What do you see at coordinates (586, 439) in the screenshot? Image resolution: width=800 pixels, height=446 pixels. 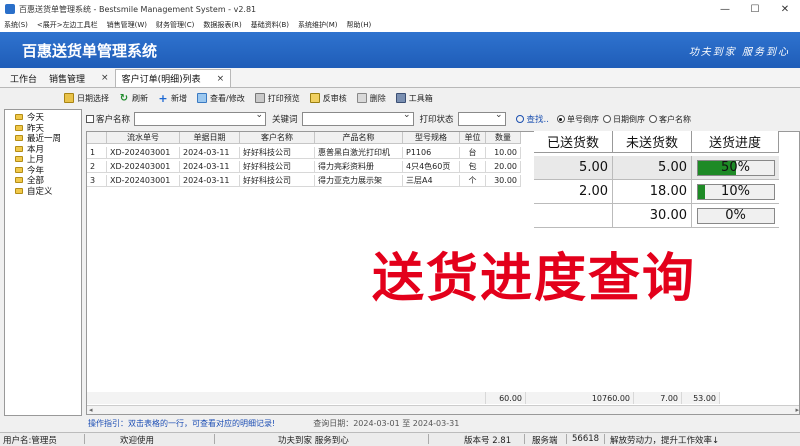 I see `status-server-value: 56618` at bounding box center [586, 439].